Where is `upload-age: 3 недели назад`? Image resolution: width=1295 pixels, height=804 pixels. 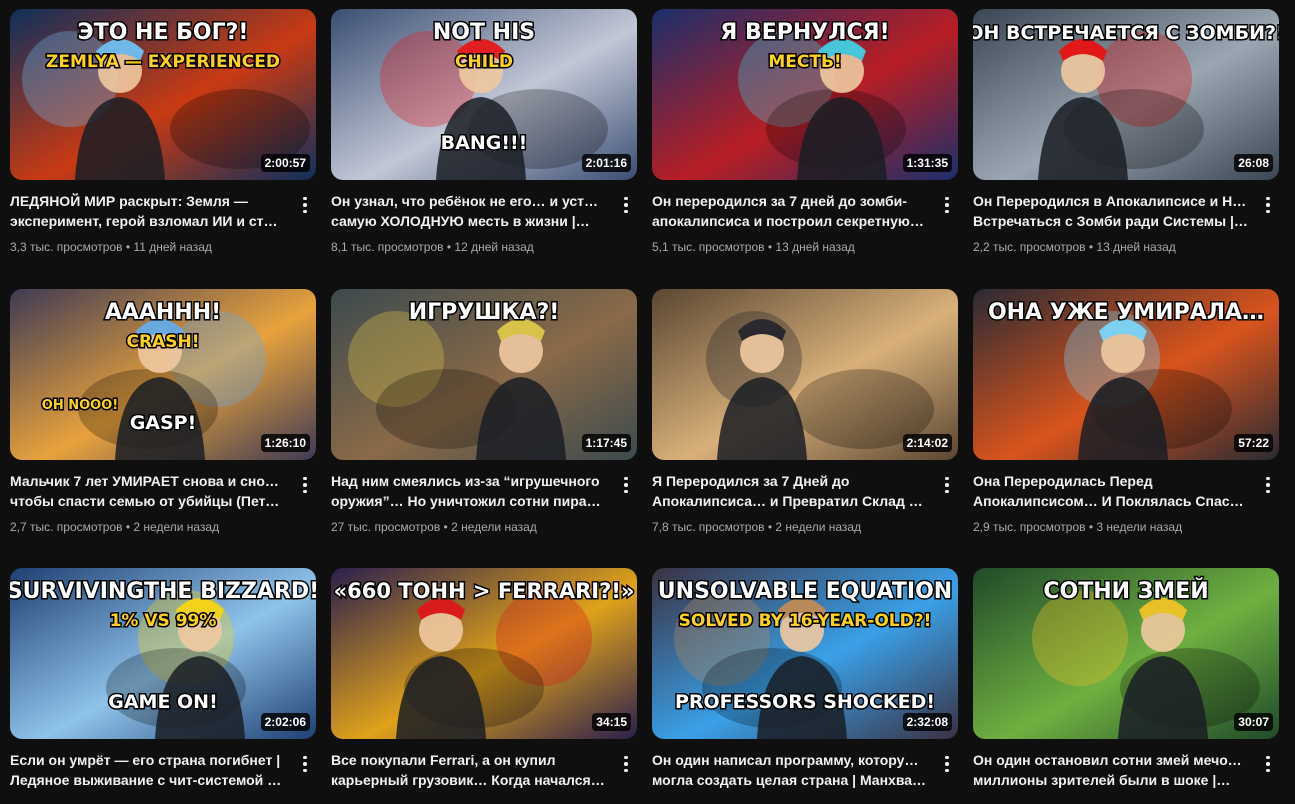
upload-age: 3 недели назад is located at coordinates (1139, 527).